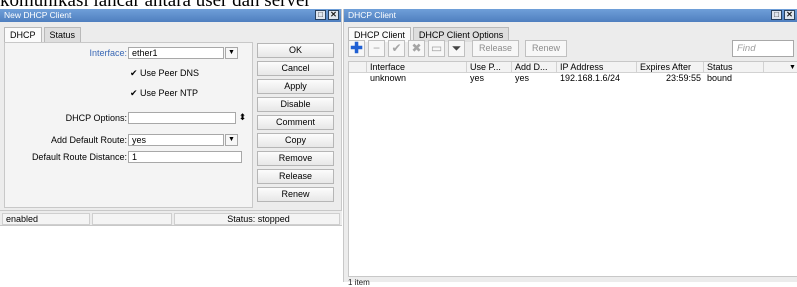  Describe the element at coordinates (670, 67) in the screenshot. I see `column-expires-after: Expires After` at that location.